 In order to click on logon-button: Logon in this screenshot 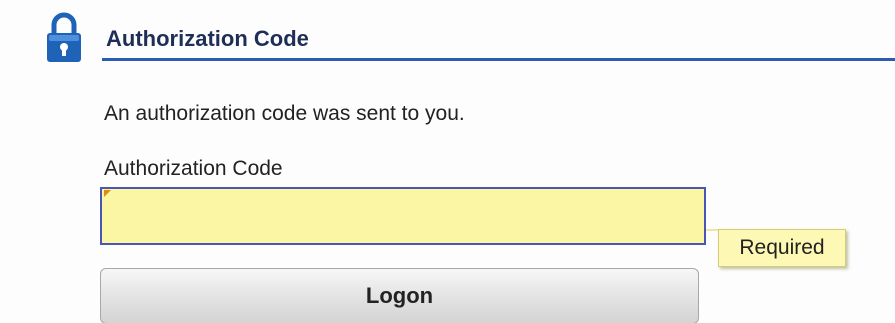, I will do `click(399, 295)`.